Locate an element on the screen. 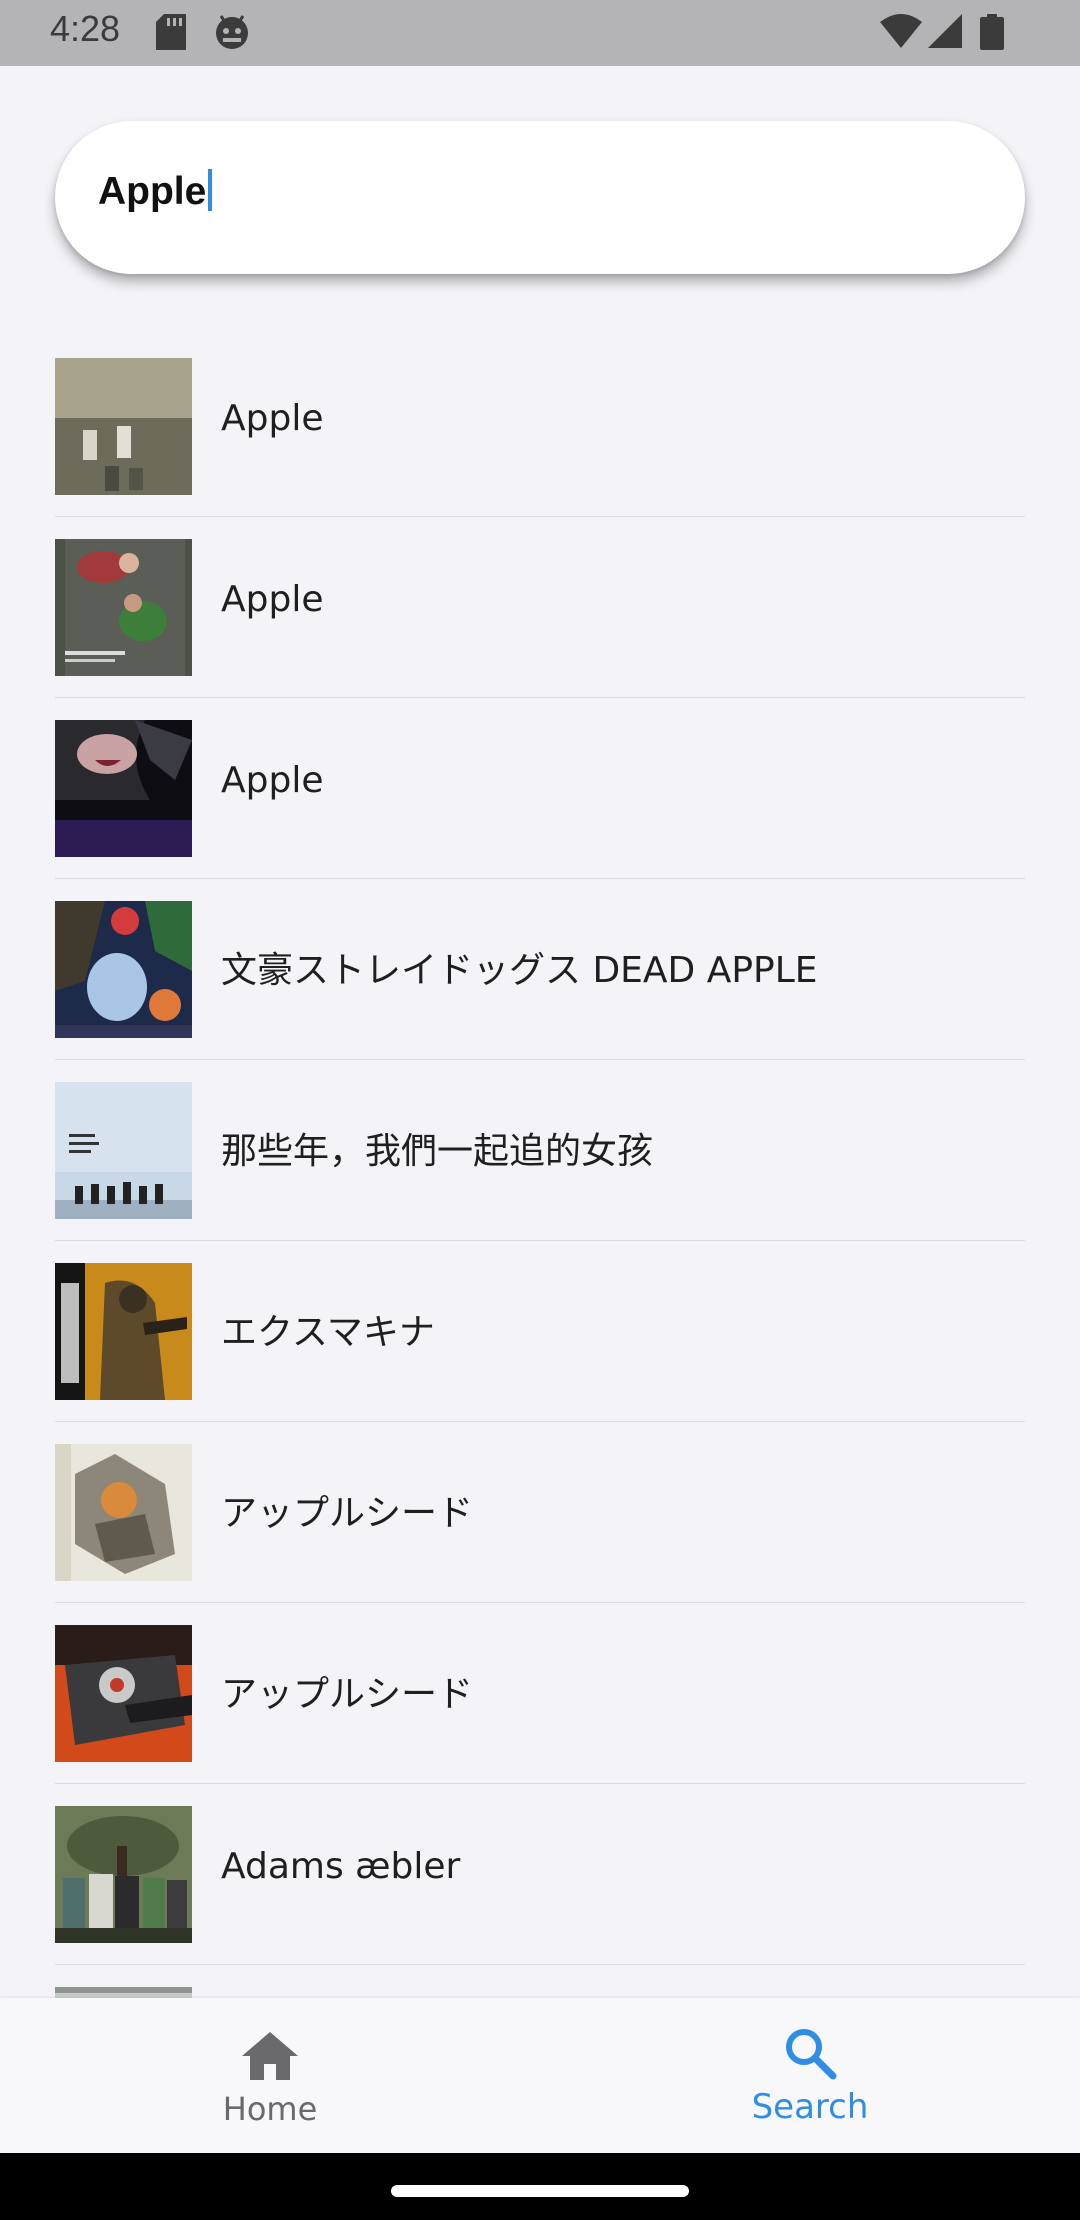  sd-card-icon is located at coordinates (171, 34).